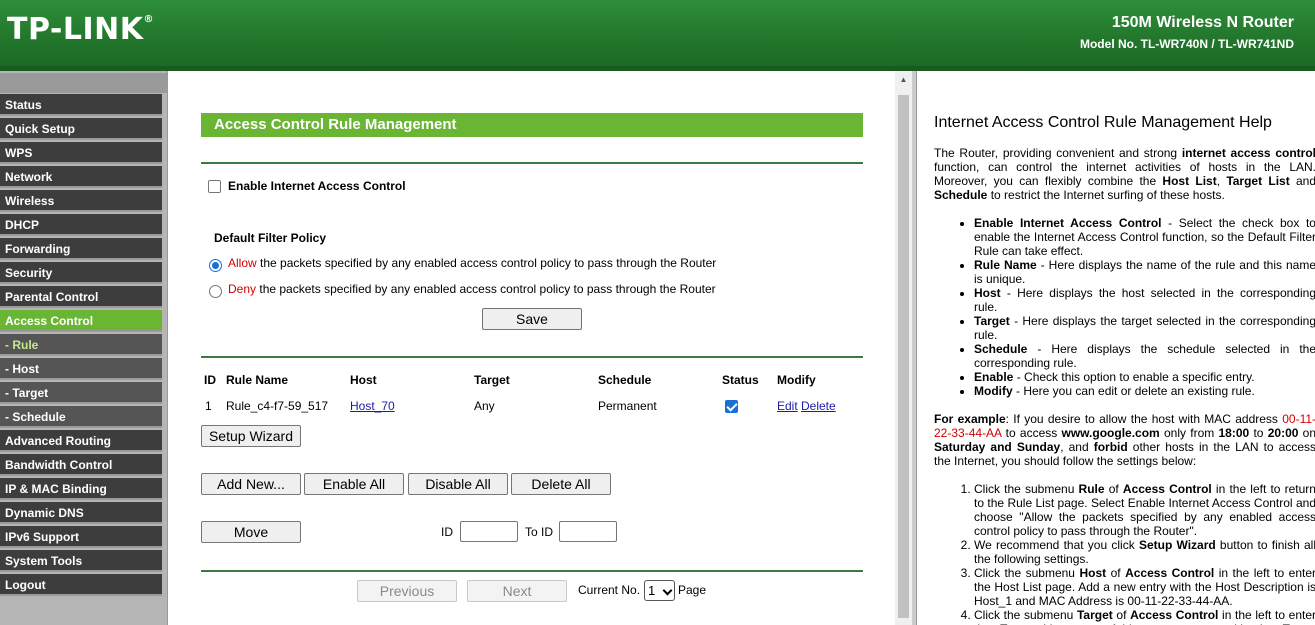 The image size is (1315, 625). Describe the element at coordinates (215, 291) in the screenshot. I see `deny-policy-radio` at that location.